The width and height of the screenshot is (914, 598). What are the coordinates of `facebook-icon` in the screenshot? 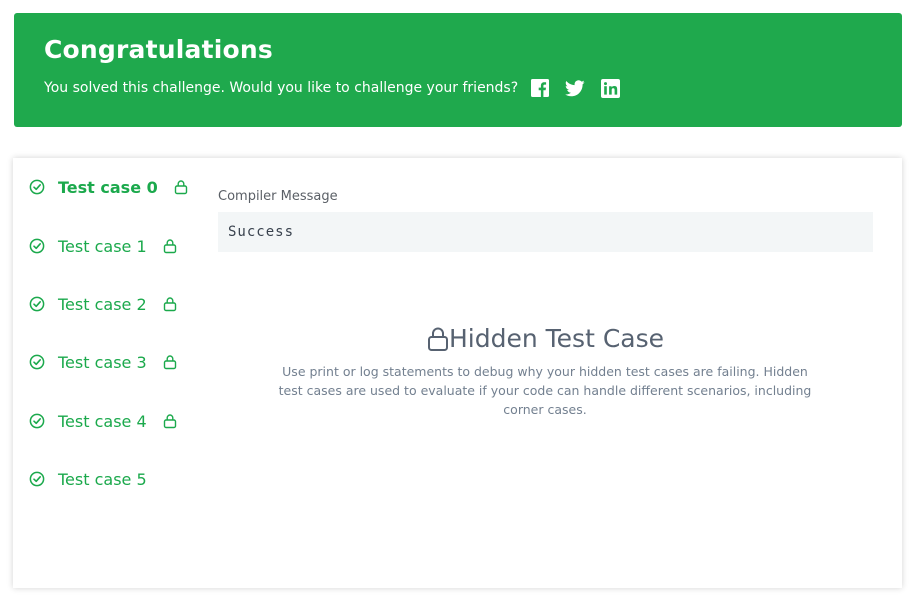 It's located at (540, 88).